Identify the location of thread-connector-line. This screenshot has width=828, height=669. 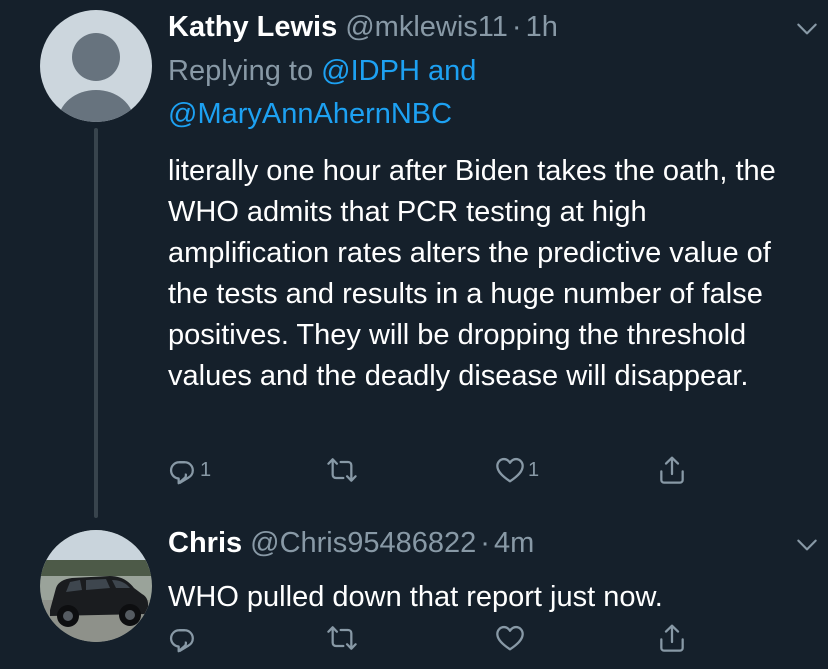
(96, 323).